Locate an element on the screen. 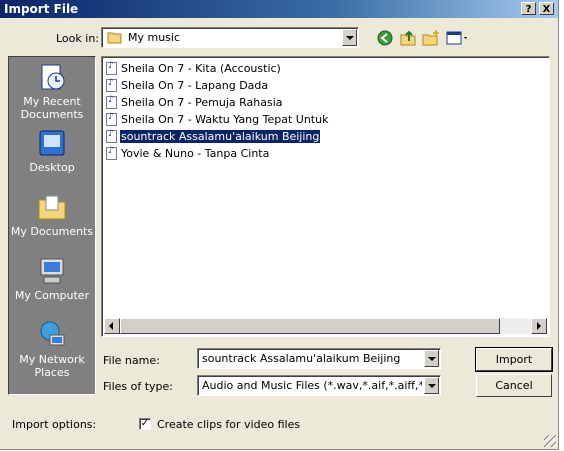 The image size is (564, 451). recent-documents-icon is located at coordinates (53, 77).